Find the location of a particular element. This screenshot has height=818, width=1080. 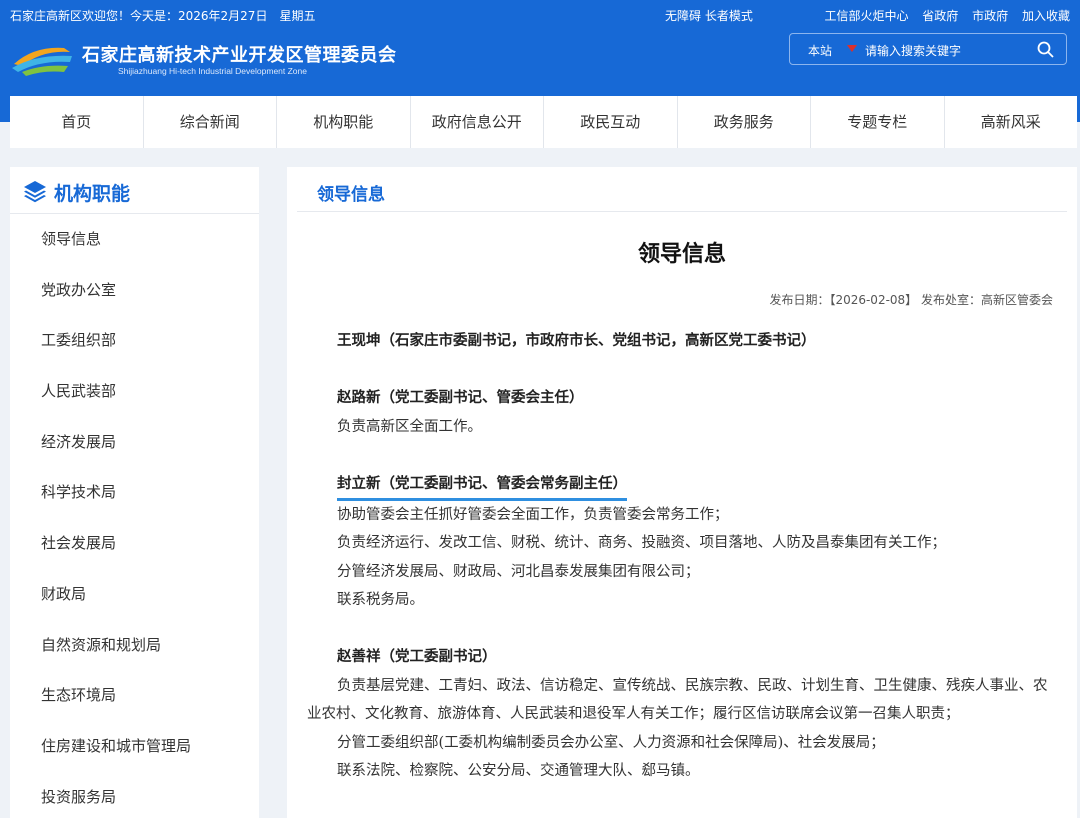

sidebar-item-housing: 住房建设和城市管理局 is located at coordinates (134, 746).